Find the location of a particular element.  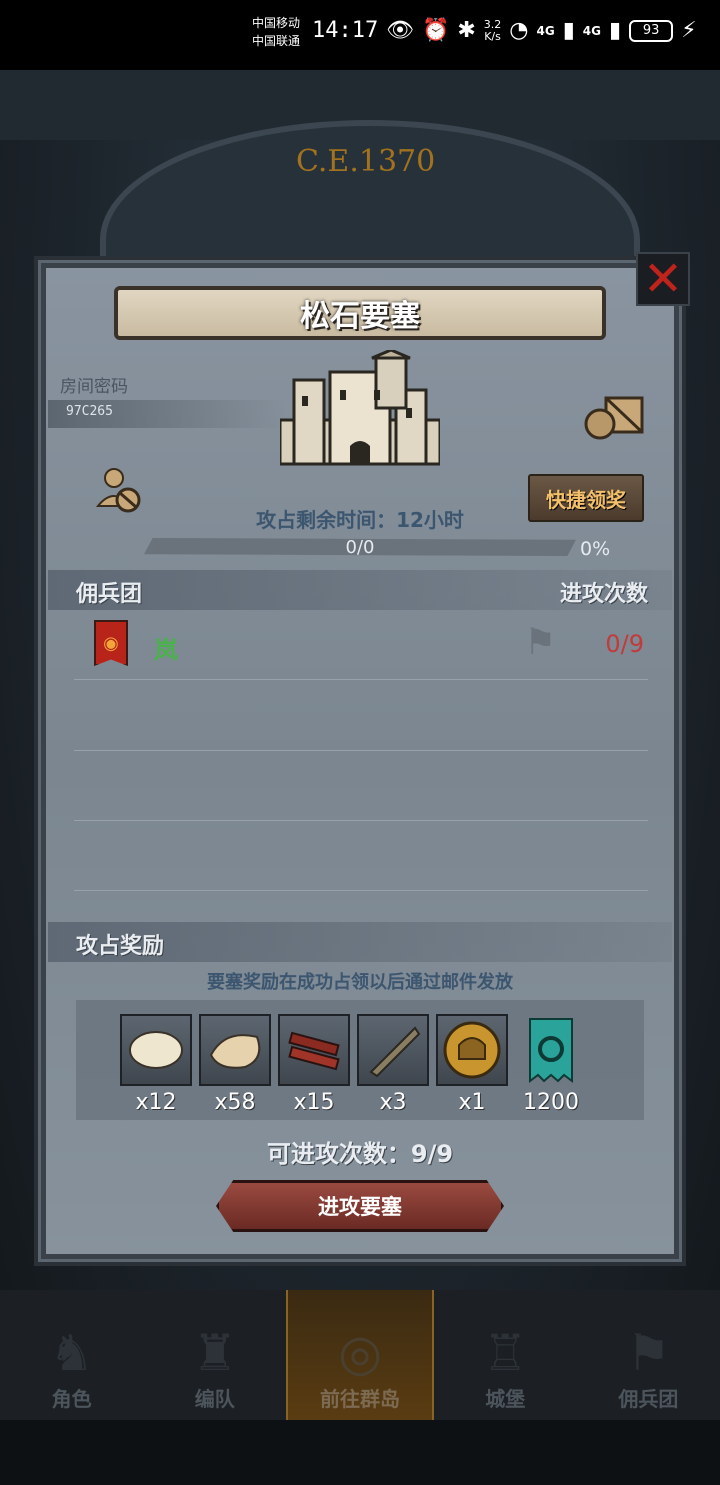

guild-flag-icon: ◉ is located at coordinates (111, 643).